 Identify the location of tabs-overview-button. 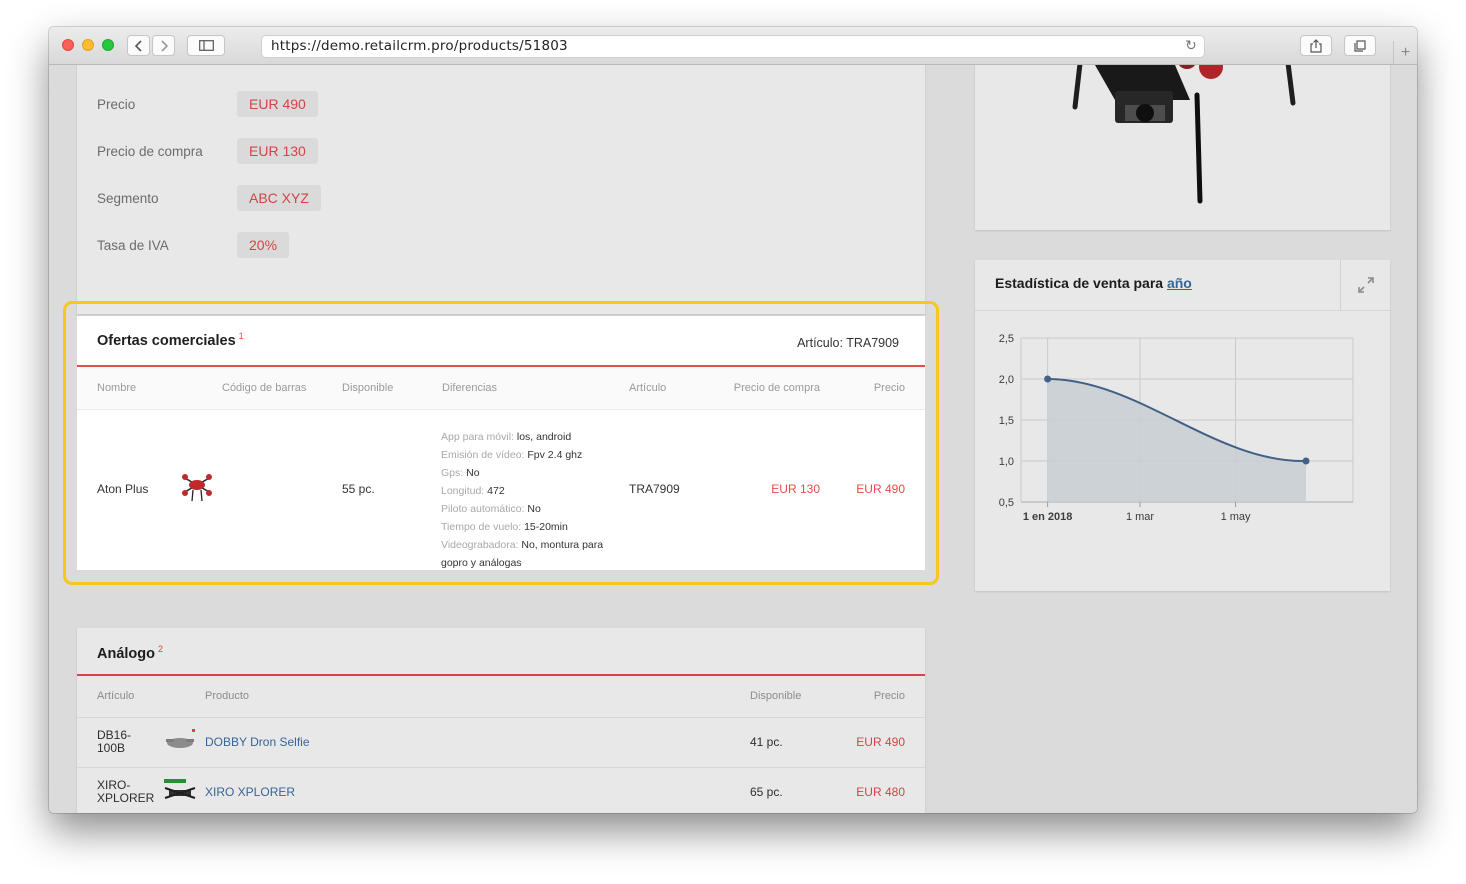
(1360, 45).